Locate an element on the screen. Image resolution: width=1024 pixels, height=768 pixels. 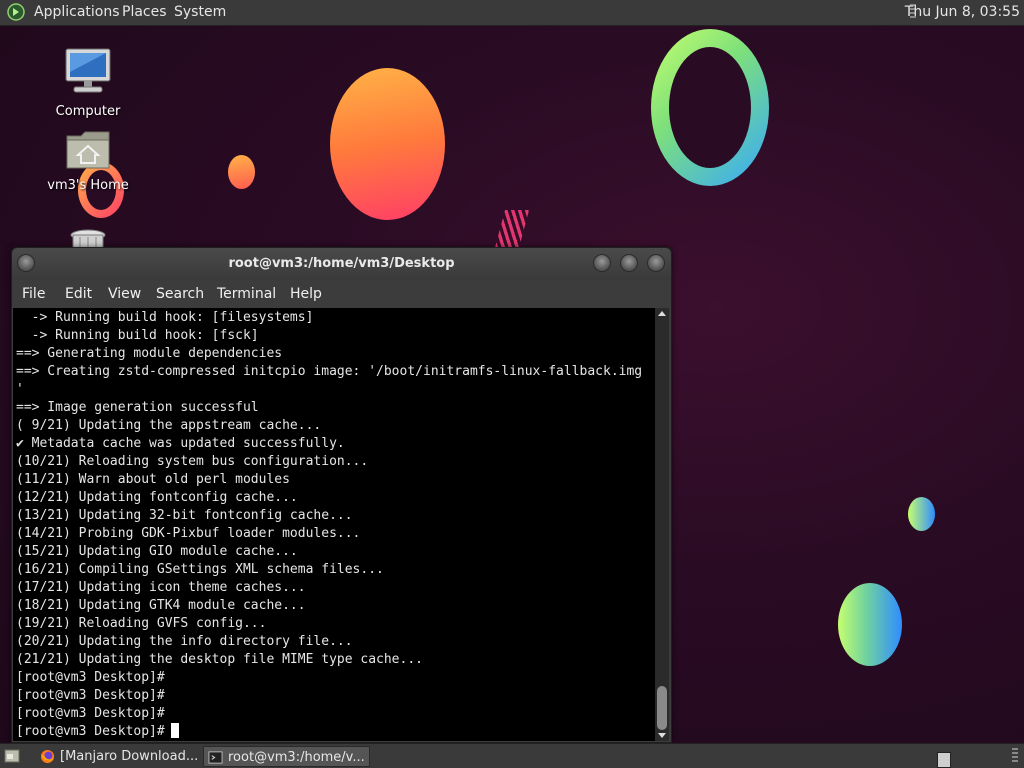
desktop-icon-home: vm3's Home is located at coordinates (88, 160).